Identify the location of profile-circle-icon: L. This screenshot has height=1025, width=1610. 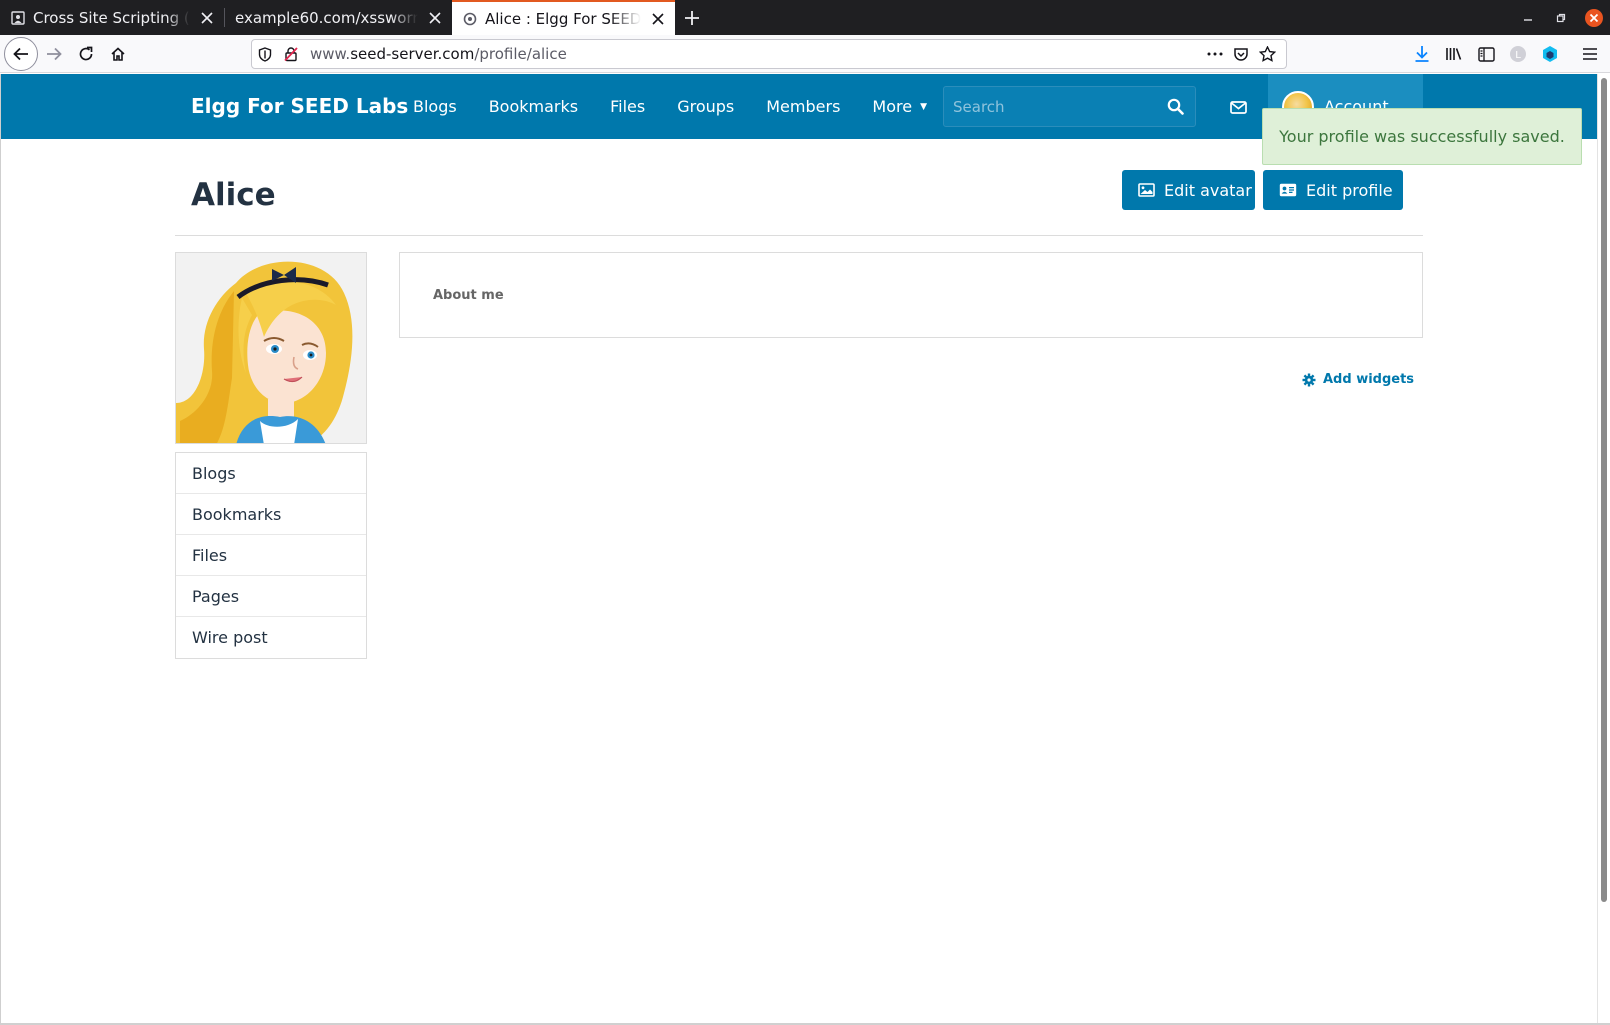
(1518, 54).